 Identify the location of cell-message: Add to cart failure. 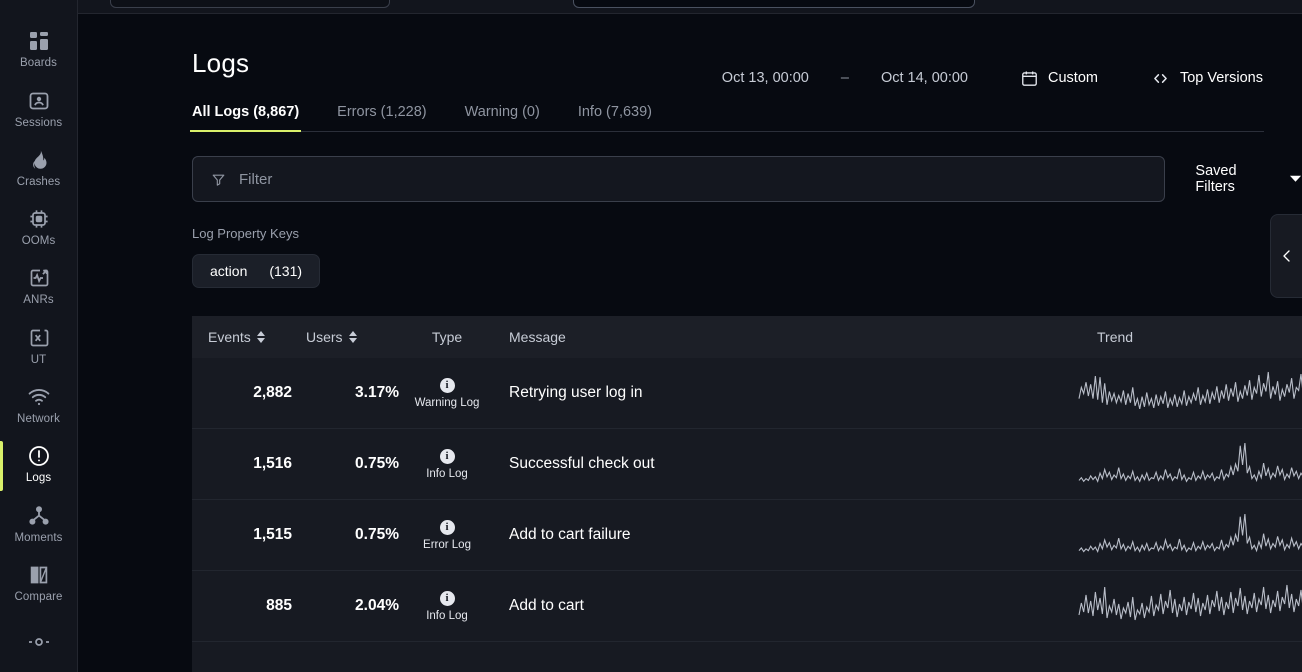
(786, 535).